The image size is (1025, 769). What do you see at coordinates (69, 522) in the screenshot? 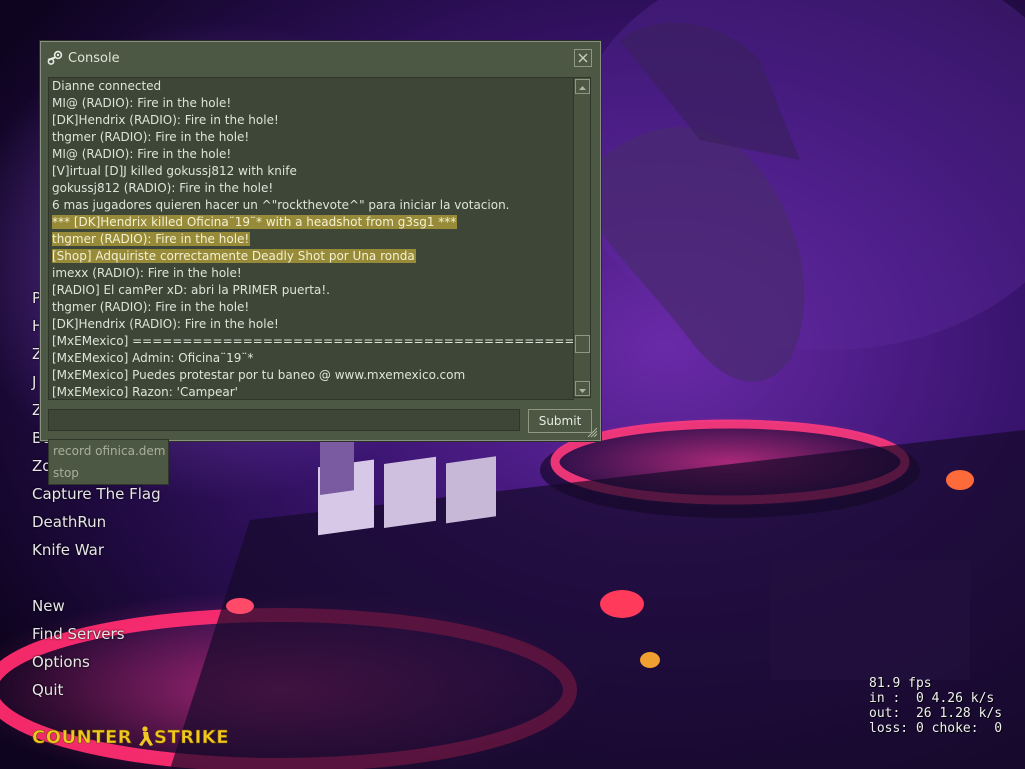
I see `menu-item-deathrun: DeathRun` at bounding box center [69, 522].